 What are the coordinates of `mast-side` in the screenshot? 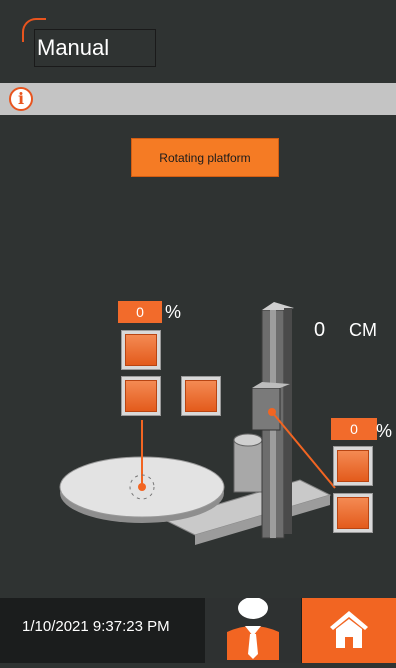 It's located at (288, 421).